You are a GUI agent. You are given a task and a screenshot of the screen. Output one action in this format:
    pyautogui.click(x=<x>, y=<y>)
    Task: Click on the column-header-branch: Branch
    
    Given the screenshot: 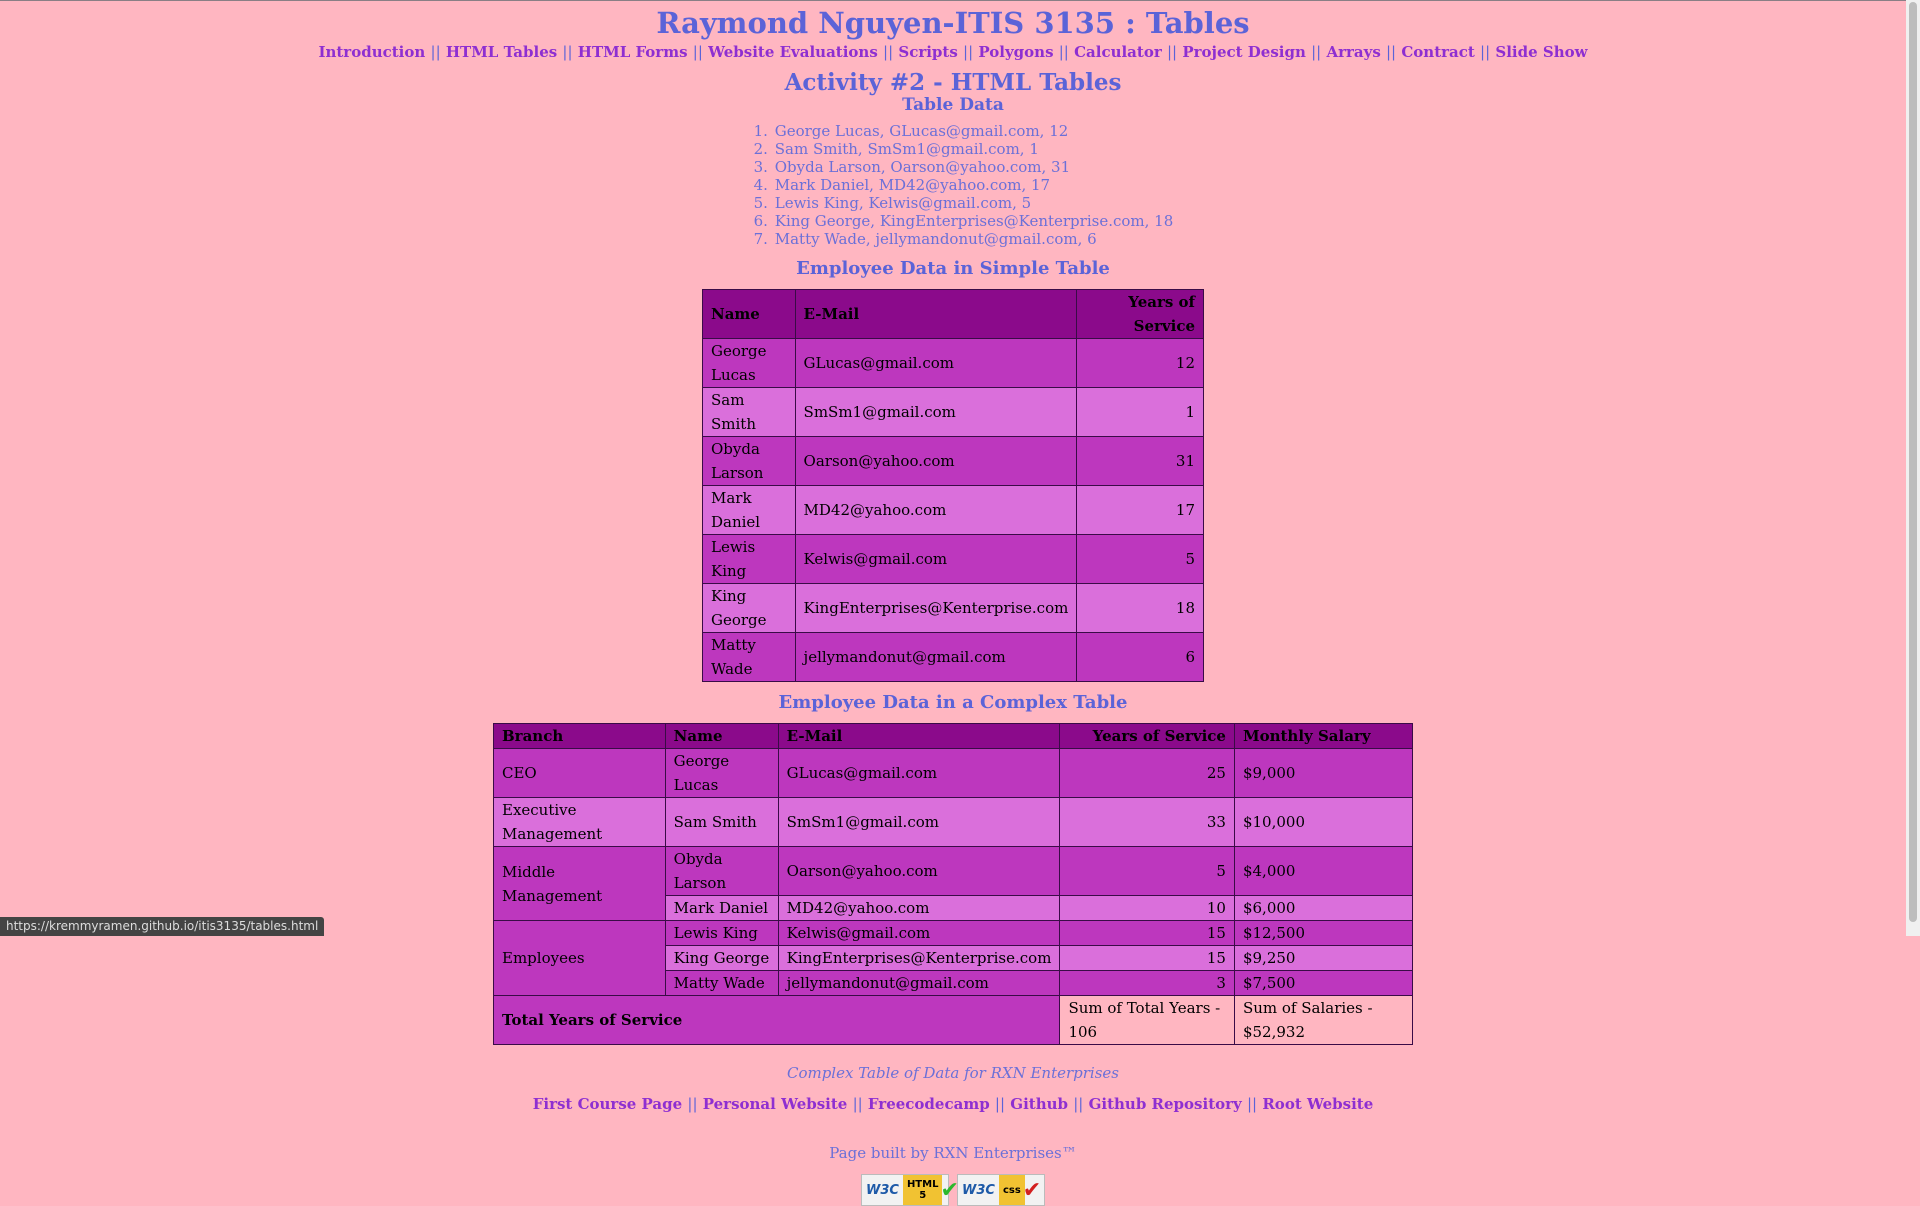 What is the action you would take?
    pyautogui.click(x=579, y=736)
    